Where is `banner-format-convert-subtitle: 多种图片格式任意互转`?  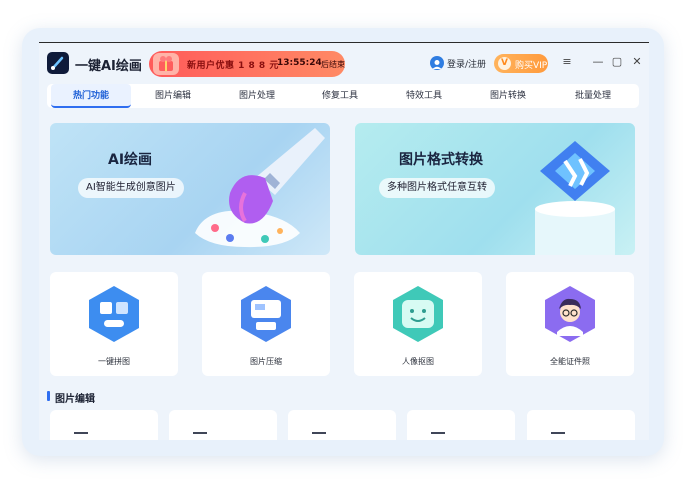
banner-format-convert-subtitle: 多种图片格式任意互转 is located at coordinates (437, 188).